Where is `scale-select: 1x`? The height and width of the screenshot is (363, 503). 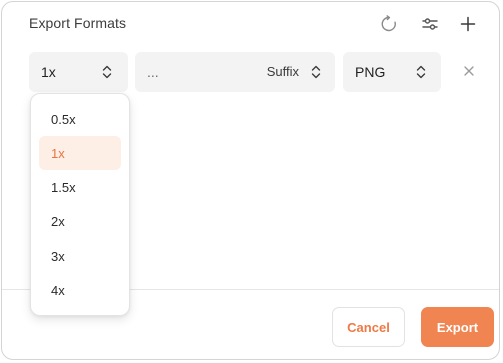 scale-select: 1x is located at coordinates (78, 72).